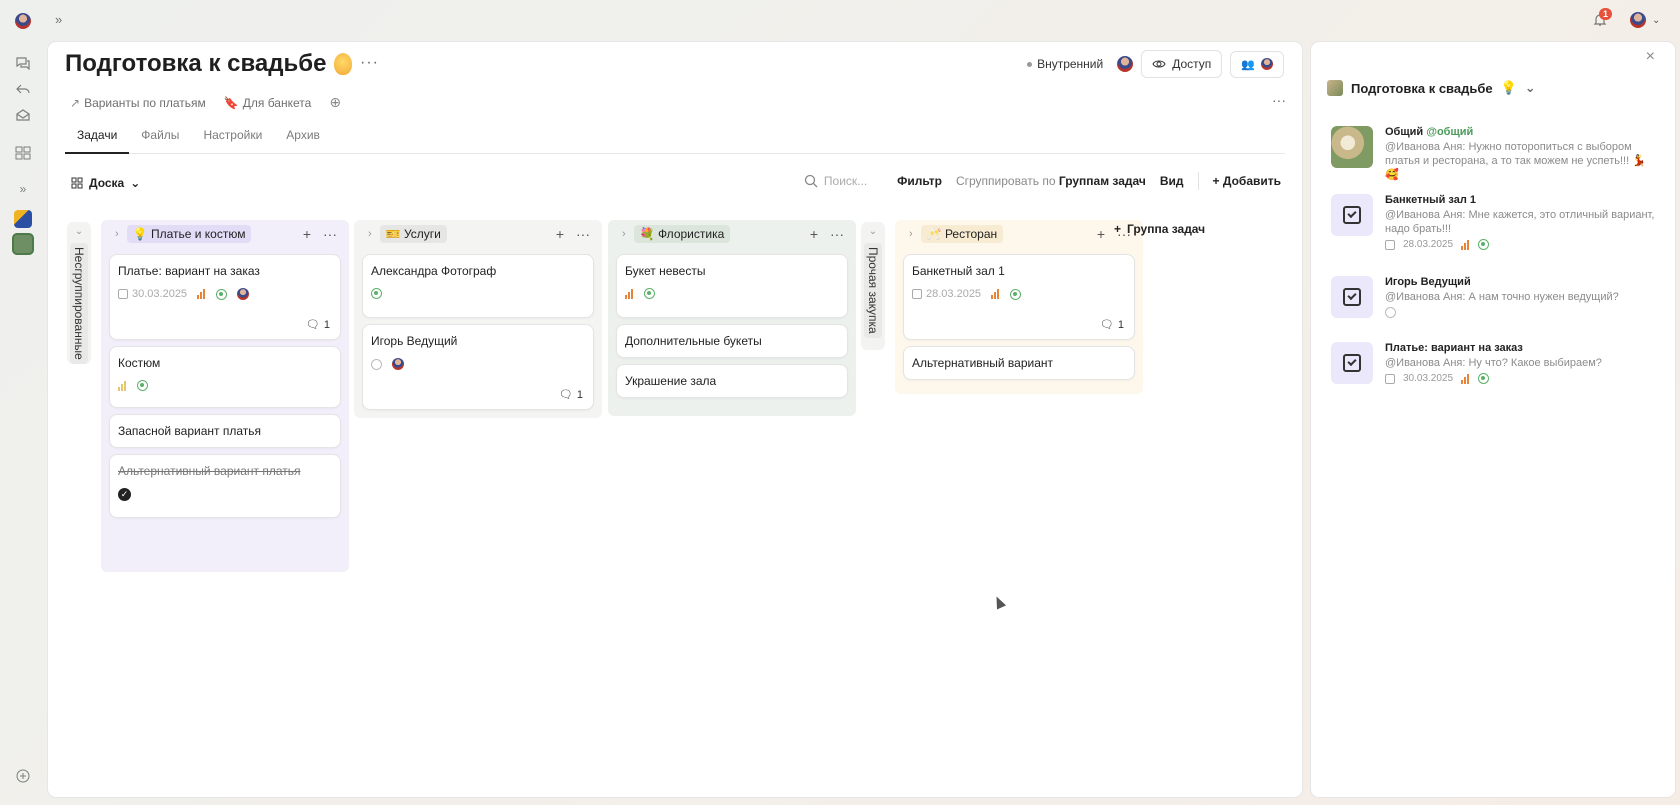 This screenshot has width=1680, height=805. What do you see at coordinates (138, 103) in the screenshot?
I see `link-dresses: ↗ Варианты по платьям` at bounding box center [138, 103].